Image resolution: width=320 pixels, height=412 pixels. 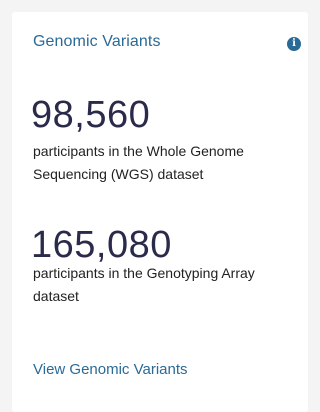 I want to click on info-icon: i, so click(x=294, y=44).